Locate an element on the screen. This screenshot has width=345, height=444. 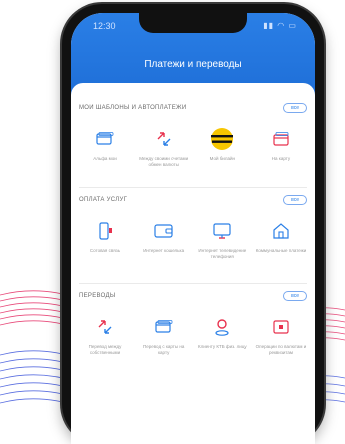
template-exchange: Между своими счетами обмен валюты is located at coordinates (164, 147).